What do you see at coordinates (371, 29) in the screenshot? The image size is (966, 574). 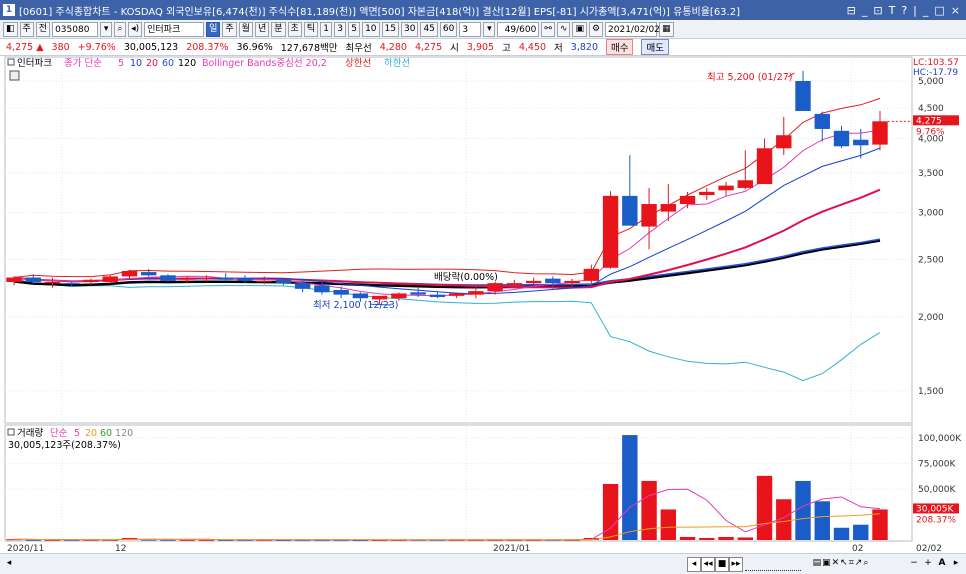 I see `interval-10: 10` at bounding box center [371, 29].